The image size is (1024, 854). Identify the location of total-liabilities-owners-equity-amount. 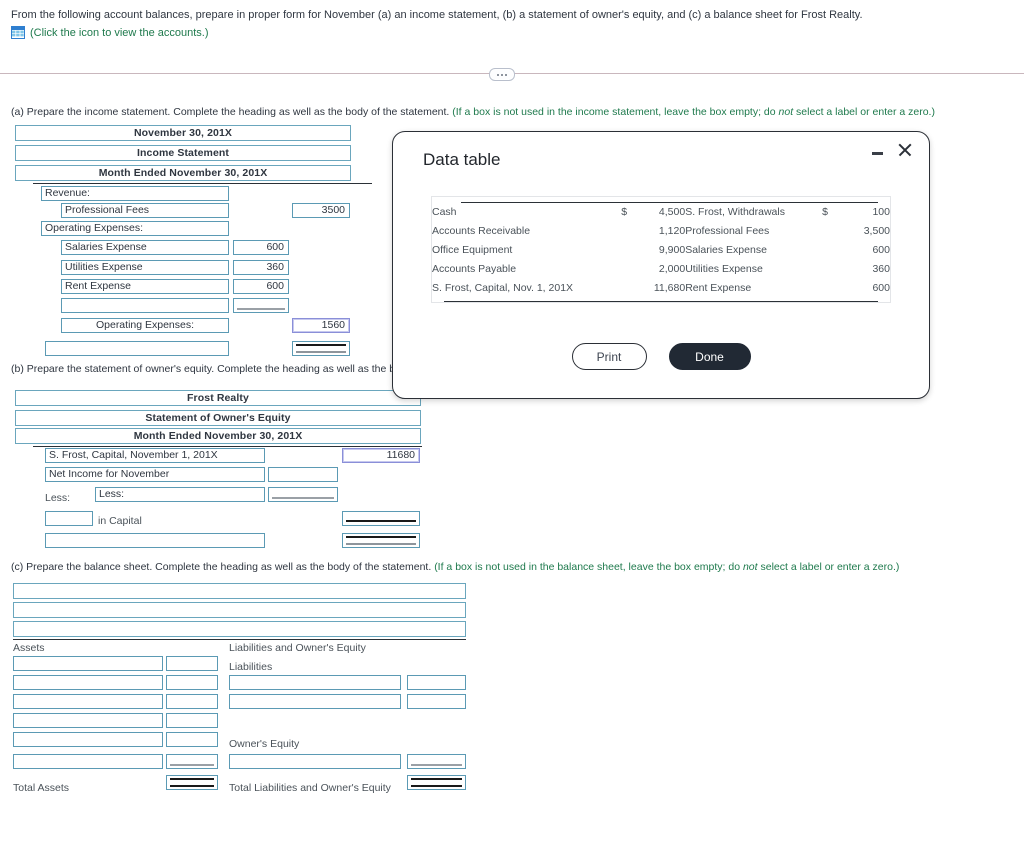
(436, 782).